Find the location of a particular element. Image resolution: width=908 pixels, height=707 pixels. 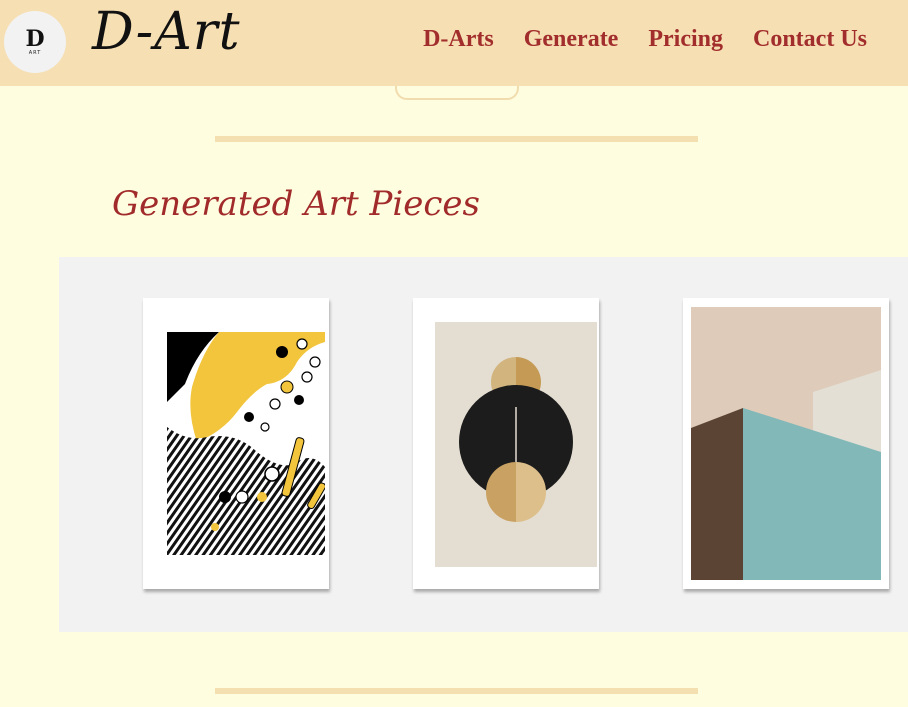

main-nav: D-Arts Generate Pricing Contact Us is located at coordinates (645, 39).